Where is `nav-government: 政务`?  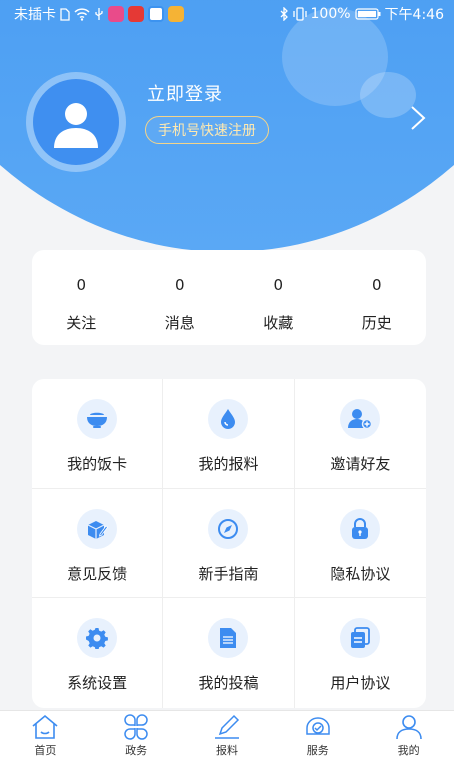
nav-government: 政务 is located at coordinates (136, 736).